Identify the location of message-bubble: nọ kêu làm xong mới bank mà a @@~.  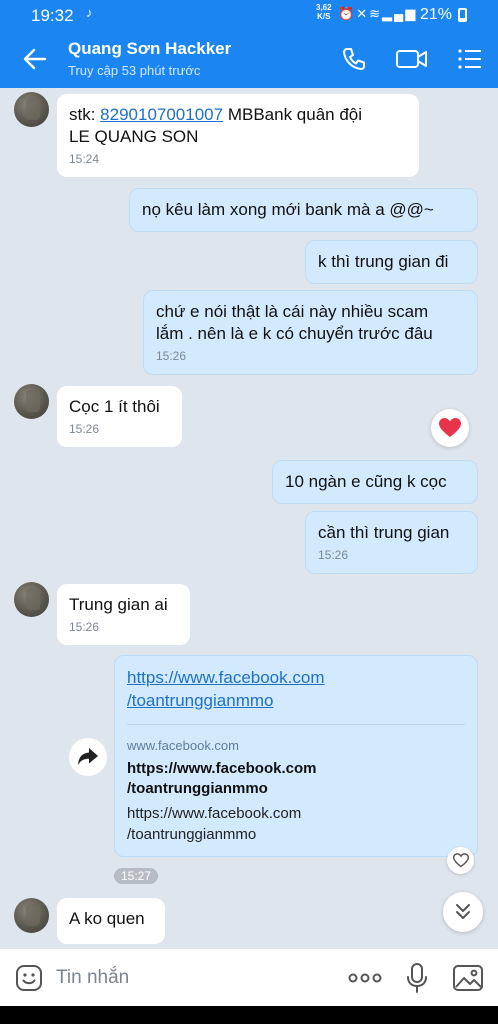
(303, 210).